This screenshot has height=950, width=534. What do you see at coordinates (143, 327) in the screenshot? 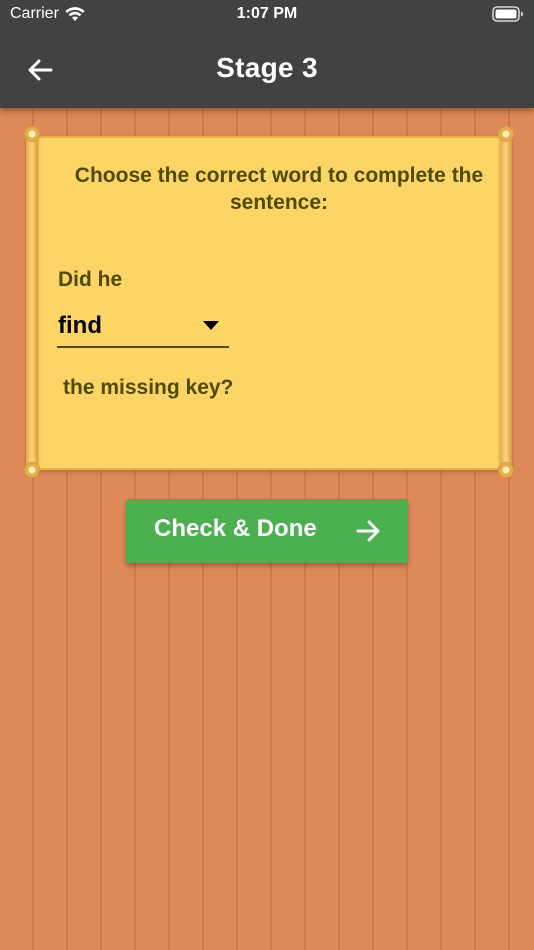
I see `word-dropdown: find` at bounding box center [143, 327].